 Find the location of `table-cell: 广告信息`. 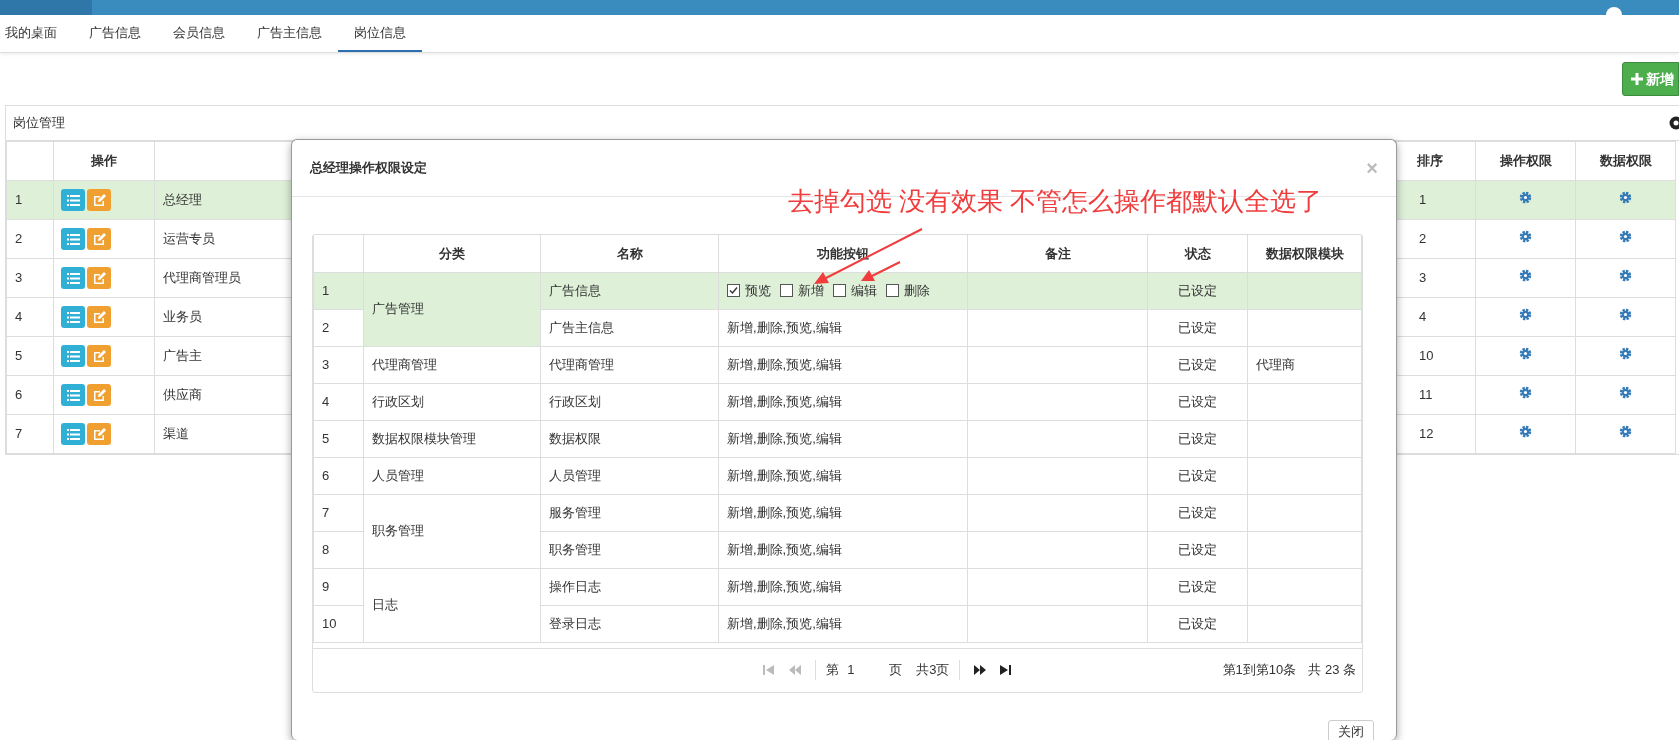

table-cell: 广告信息 is located at coordinates (629, 290).